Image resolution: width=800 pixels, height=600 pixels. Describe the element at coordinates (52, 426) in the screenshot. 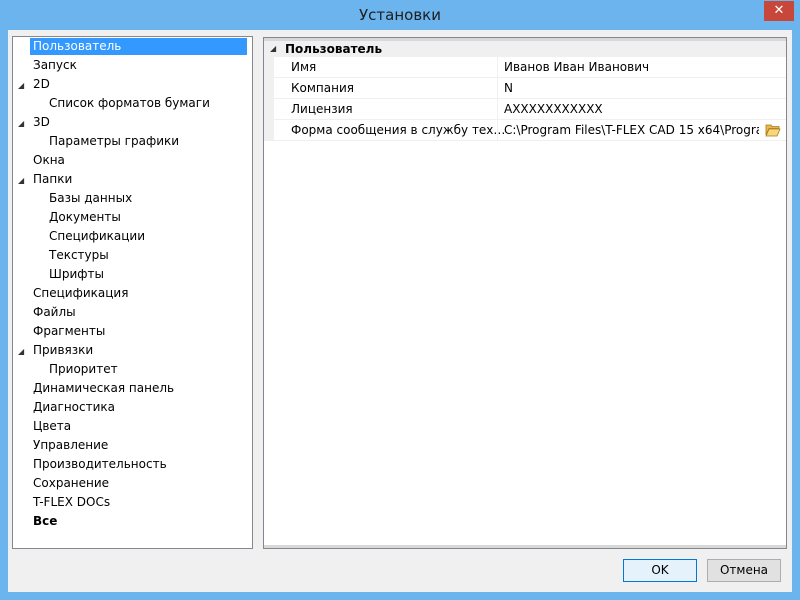

I see `tree-item: Цвета` at that location.